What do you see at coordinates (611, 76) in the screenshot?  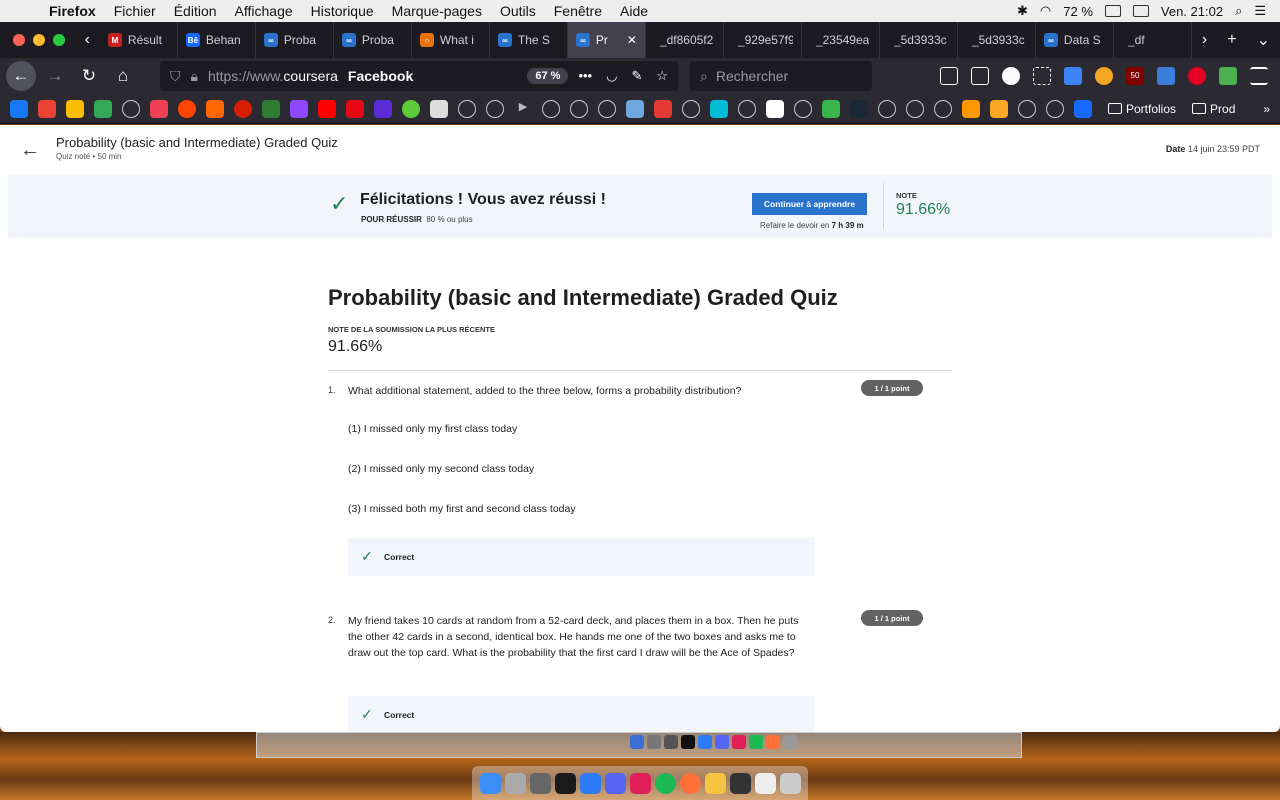 I see `pocket-icon: ◡` at bounding box center [611, 76].